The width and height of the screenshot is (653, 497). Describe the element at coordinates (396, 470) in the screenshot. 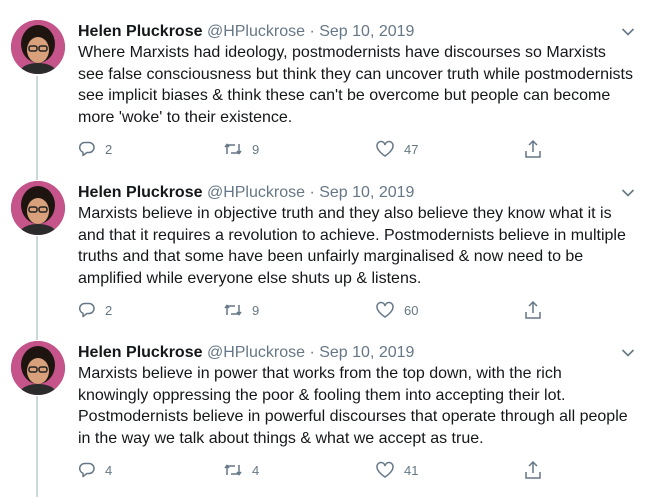

I see `like-button: 41` at that location.